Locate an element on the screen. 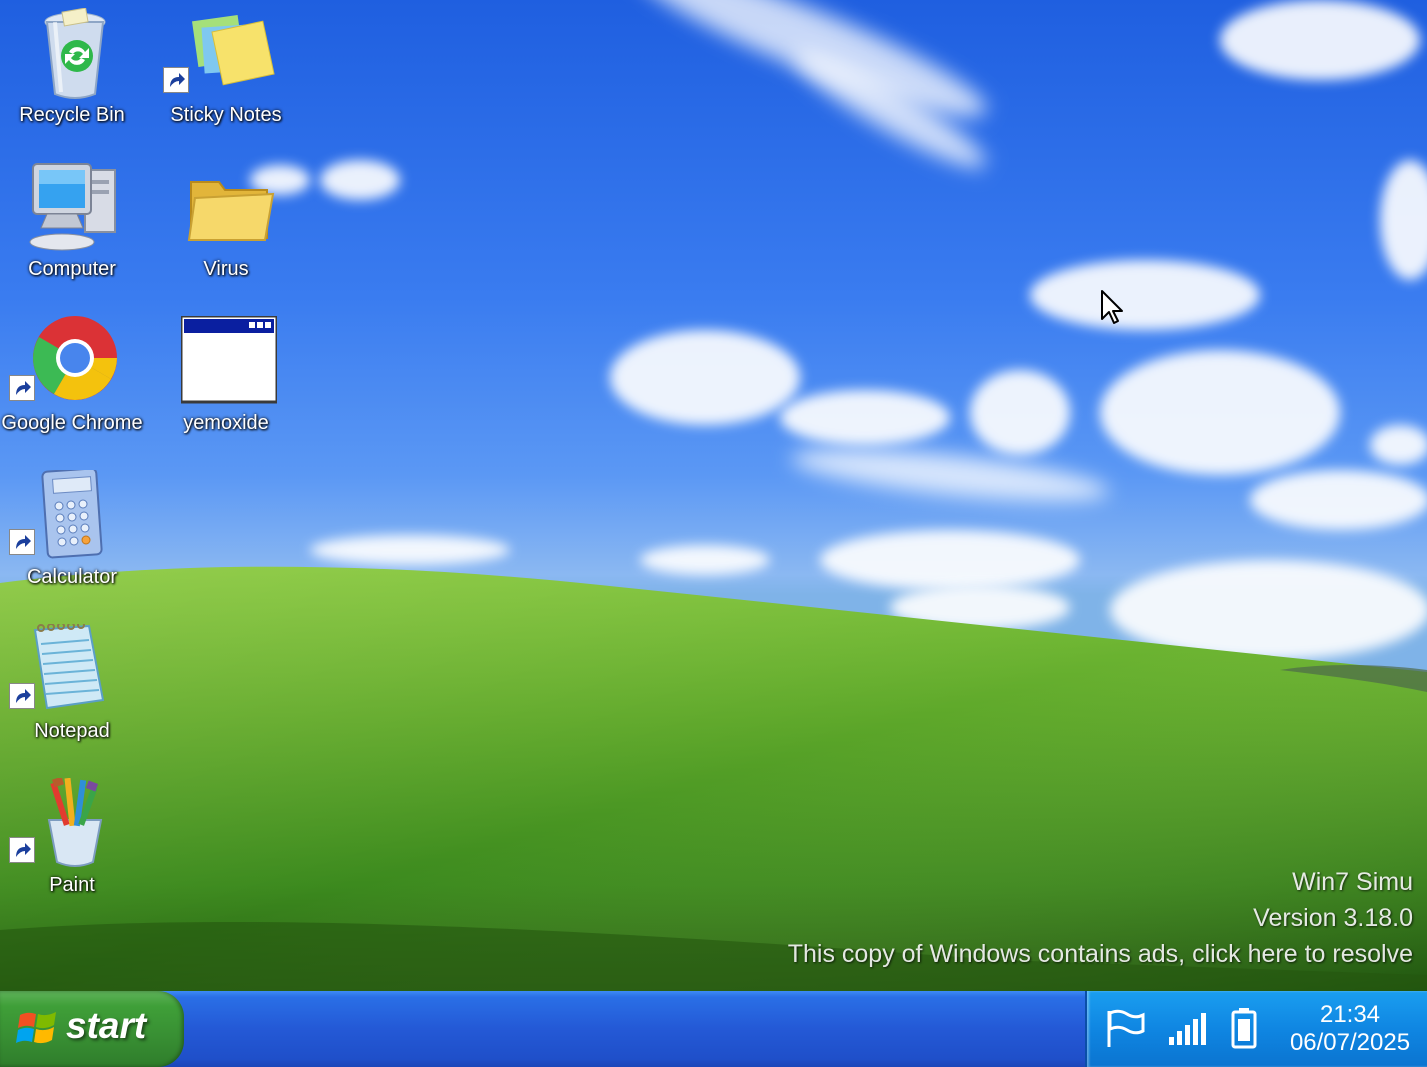  desktop-icon-label: Sticky Notes is located at coordinates (226, 115).